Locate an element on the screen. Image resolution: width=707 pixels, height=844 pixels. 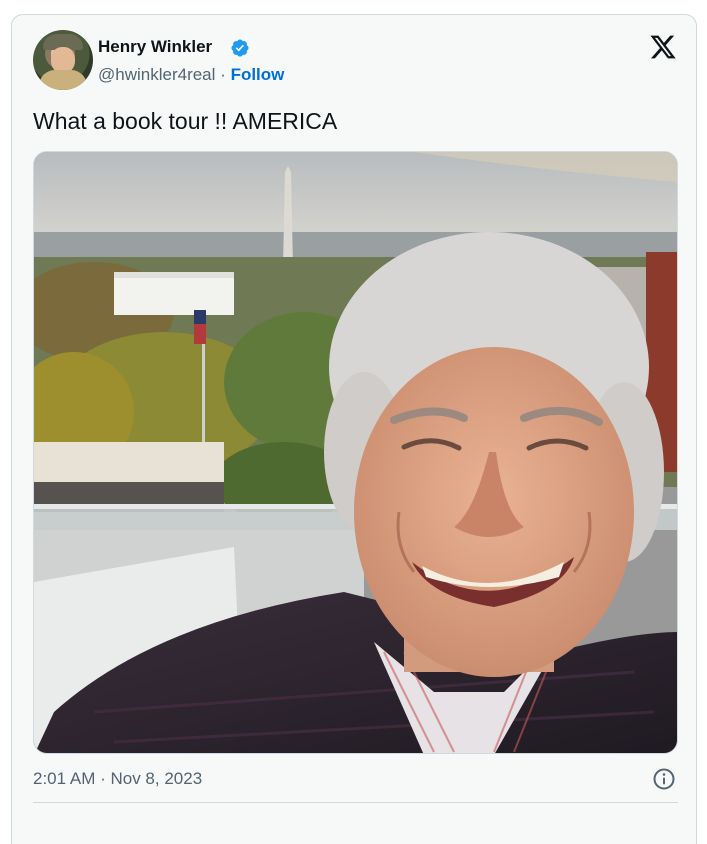
verified-badge-icon is located at coordinates (240, 48).